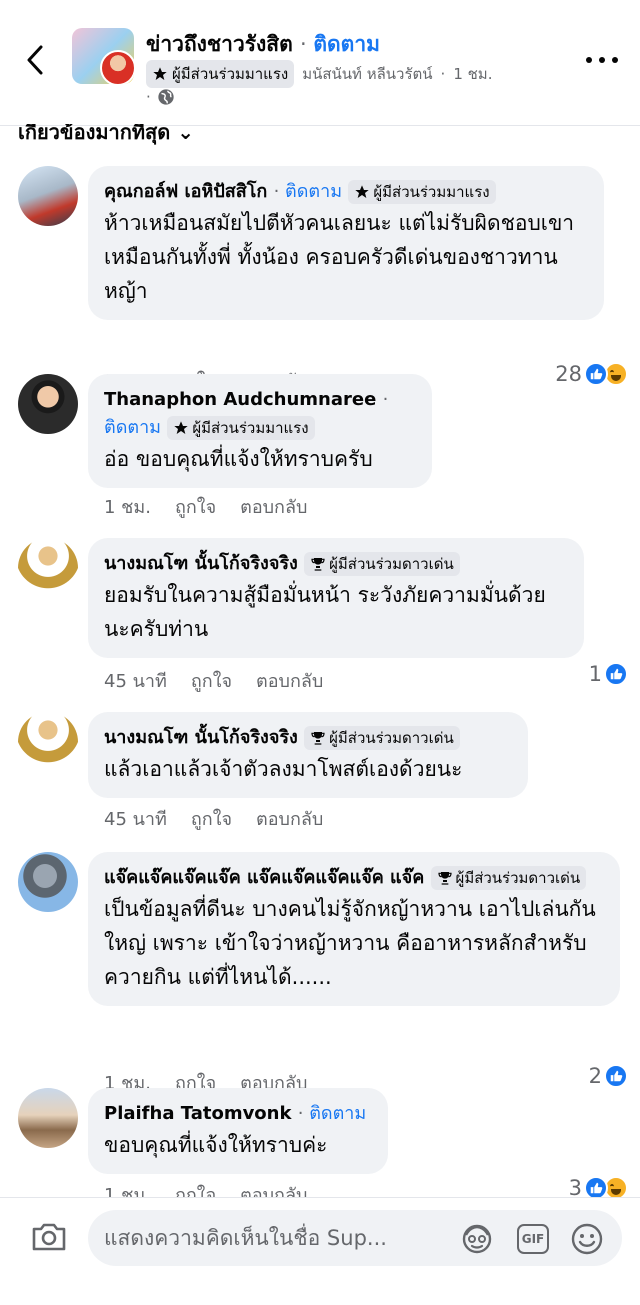 This screenshot has height=1305, width=640. I want to click on emoji-button, so click(587, 1239).